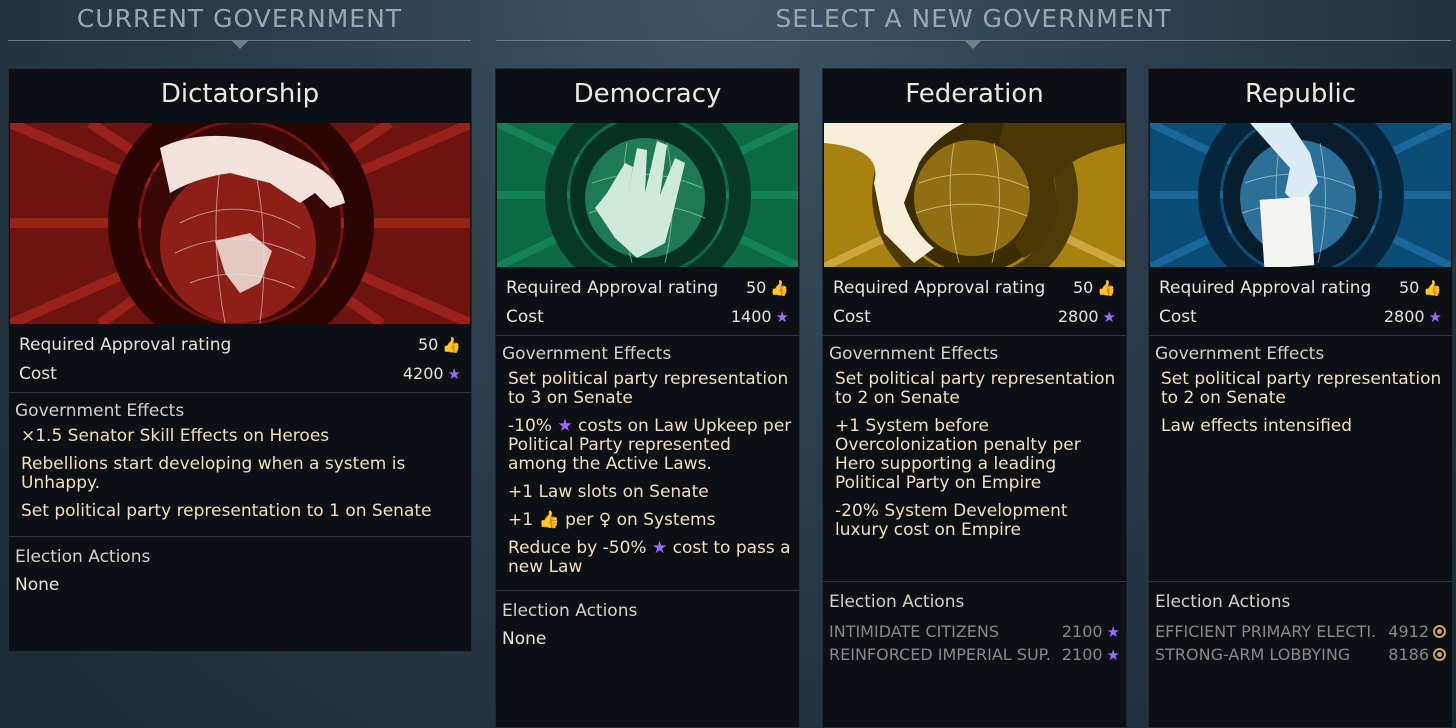 Image resolution: width=1456 pixels, height=728 pixels. Describe the element at coordinates (240, 44) in the screenshot. I see `current-header-notch` at that location.